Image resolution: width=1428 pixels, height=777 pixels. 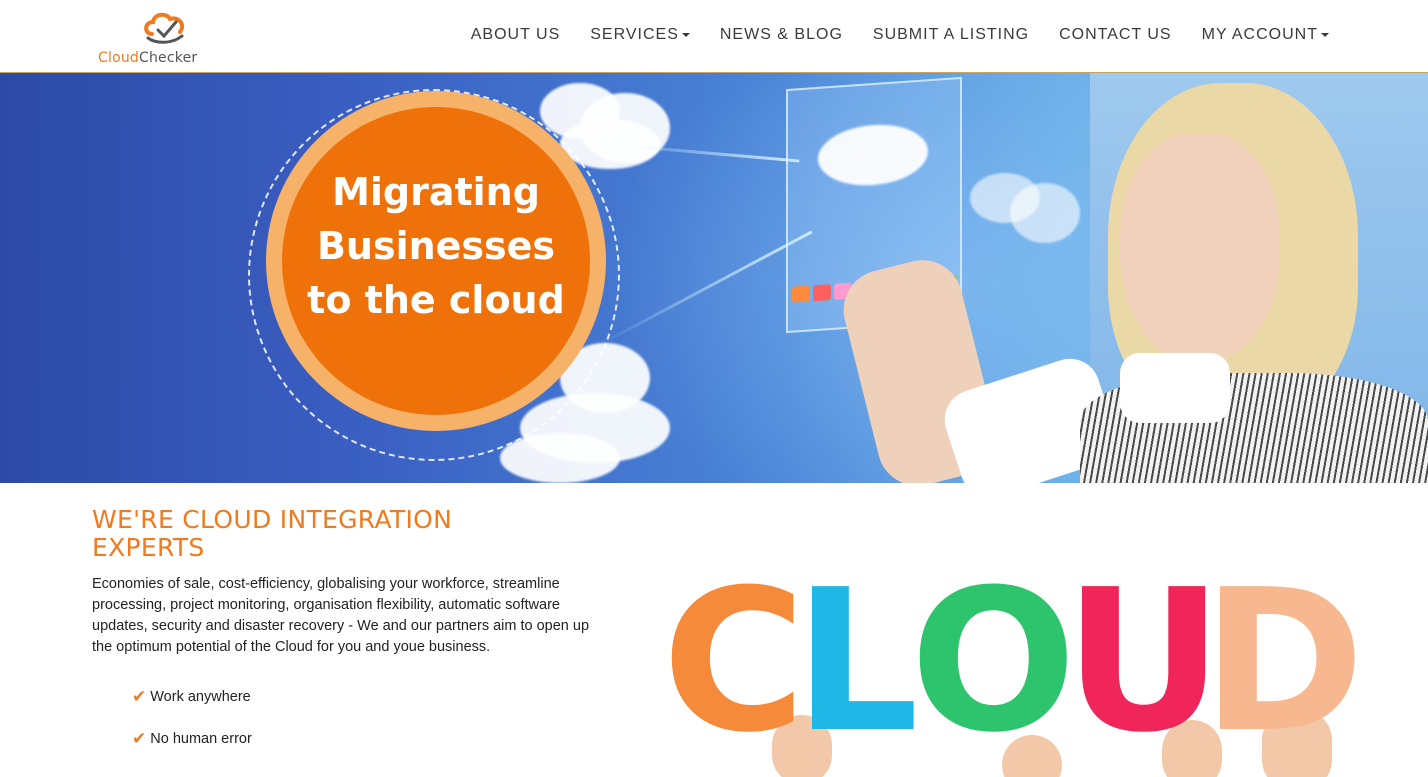 I want to click on nav-services-label: SERVICES, so click(x=634, y=34).